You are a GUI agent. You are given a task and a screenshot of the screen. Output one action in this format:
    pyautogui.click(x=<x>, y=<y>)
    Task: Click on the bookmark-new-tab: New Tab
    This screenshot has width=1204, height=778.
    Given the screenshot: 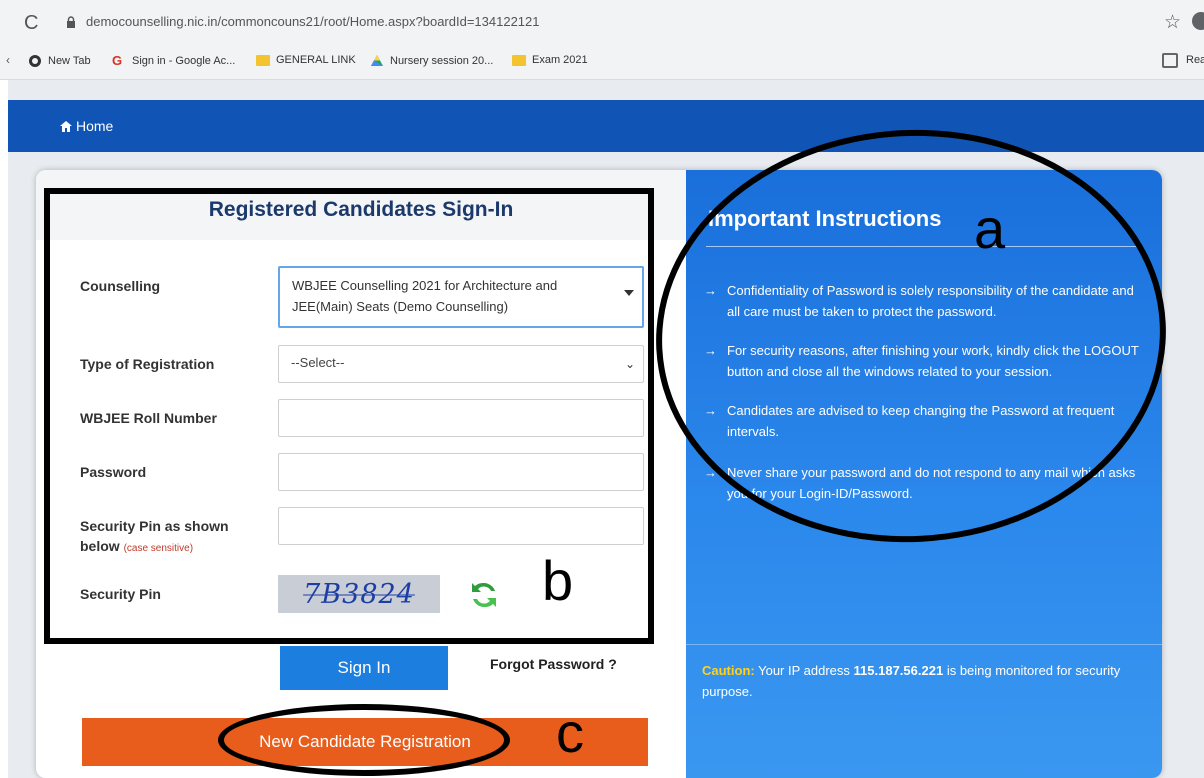 What is the action you would take?
    pyautogui.click(x=59, y=61)
    